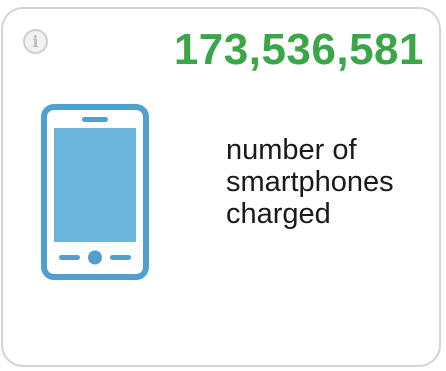 This screenshot has height=371, width=446. I want to click on caption-line: charged, so click(278, 214).